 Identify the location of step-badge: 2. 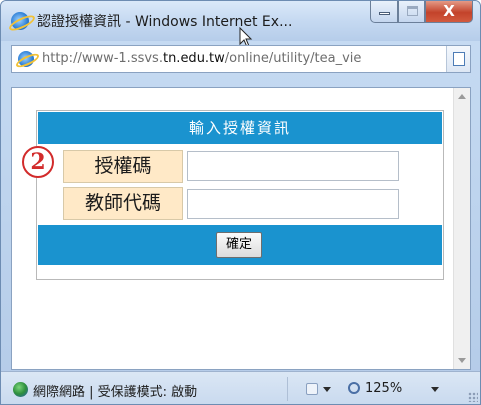
(38, 162).